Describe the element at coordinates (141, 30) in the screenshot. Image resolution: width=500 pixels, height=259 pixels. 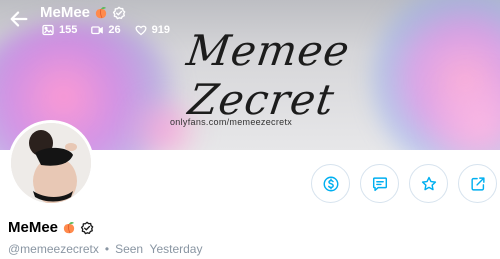
I see `heart-icon` at that location.